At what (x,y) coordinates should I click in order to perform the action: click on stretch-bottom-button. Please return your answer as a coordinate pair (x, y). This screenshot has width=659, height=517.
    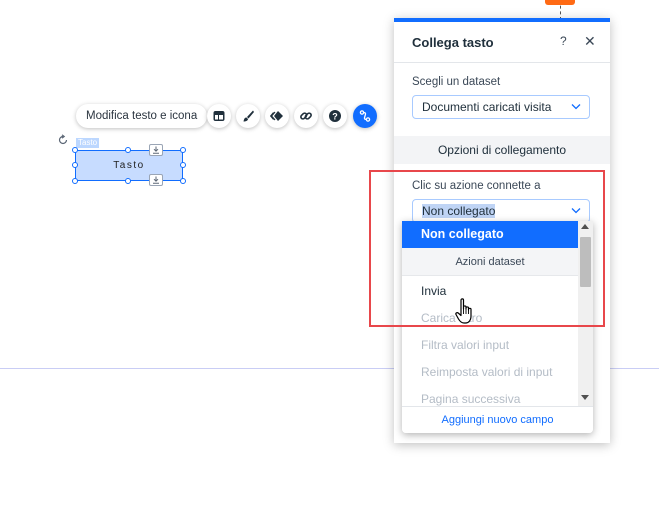
    Looking at the image, I should click on (156, 180).